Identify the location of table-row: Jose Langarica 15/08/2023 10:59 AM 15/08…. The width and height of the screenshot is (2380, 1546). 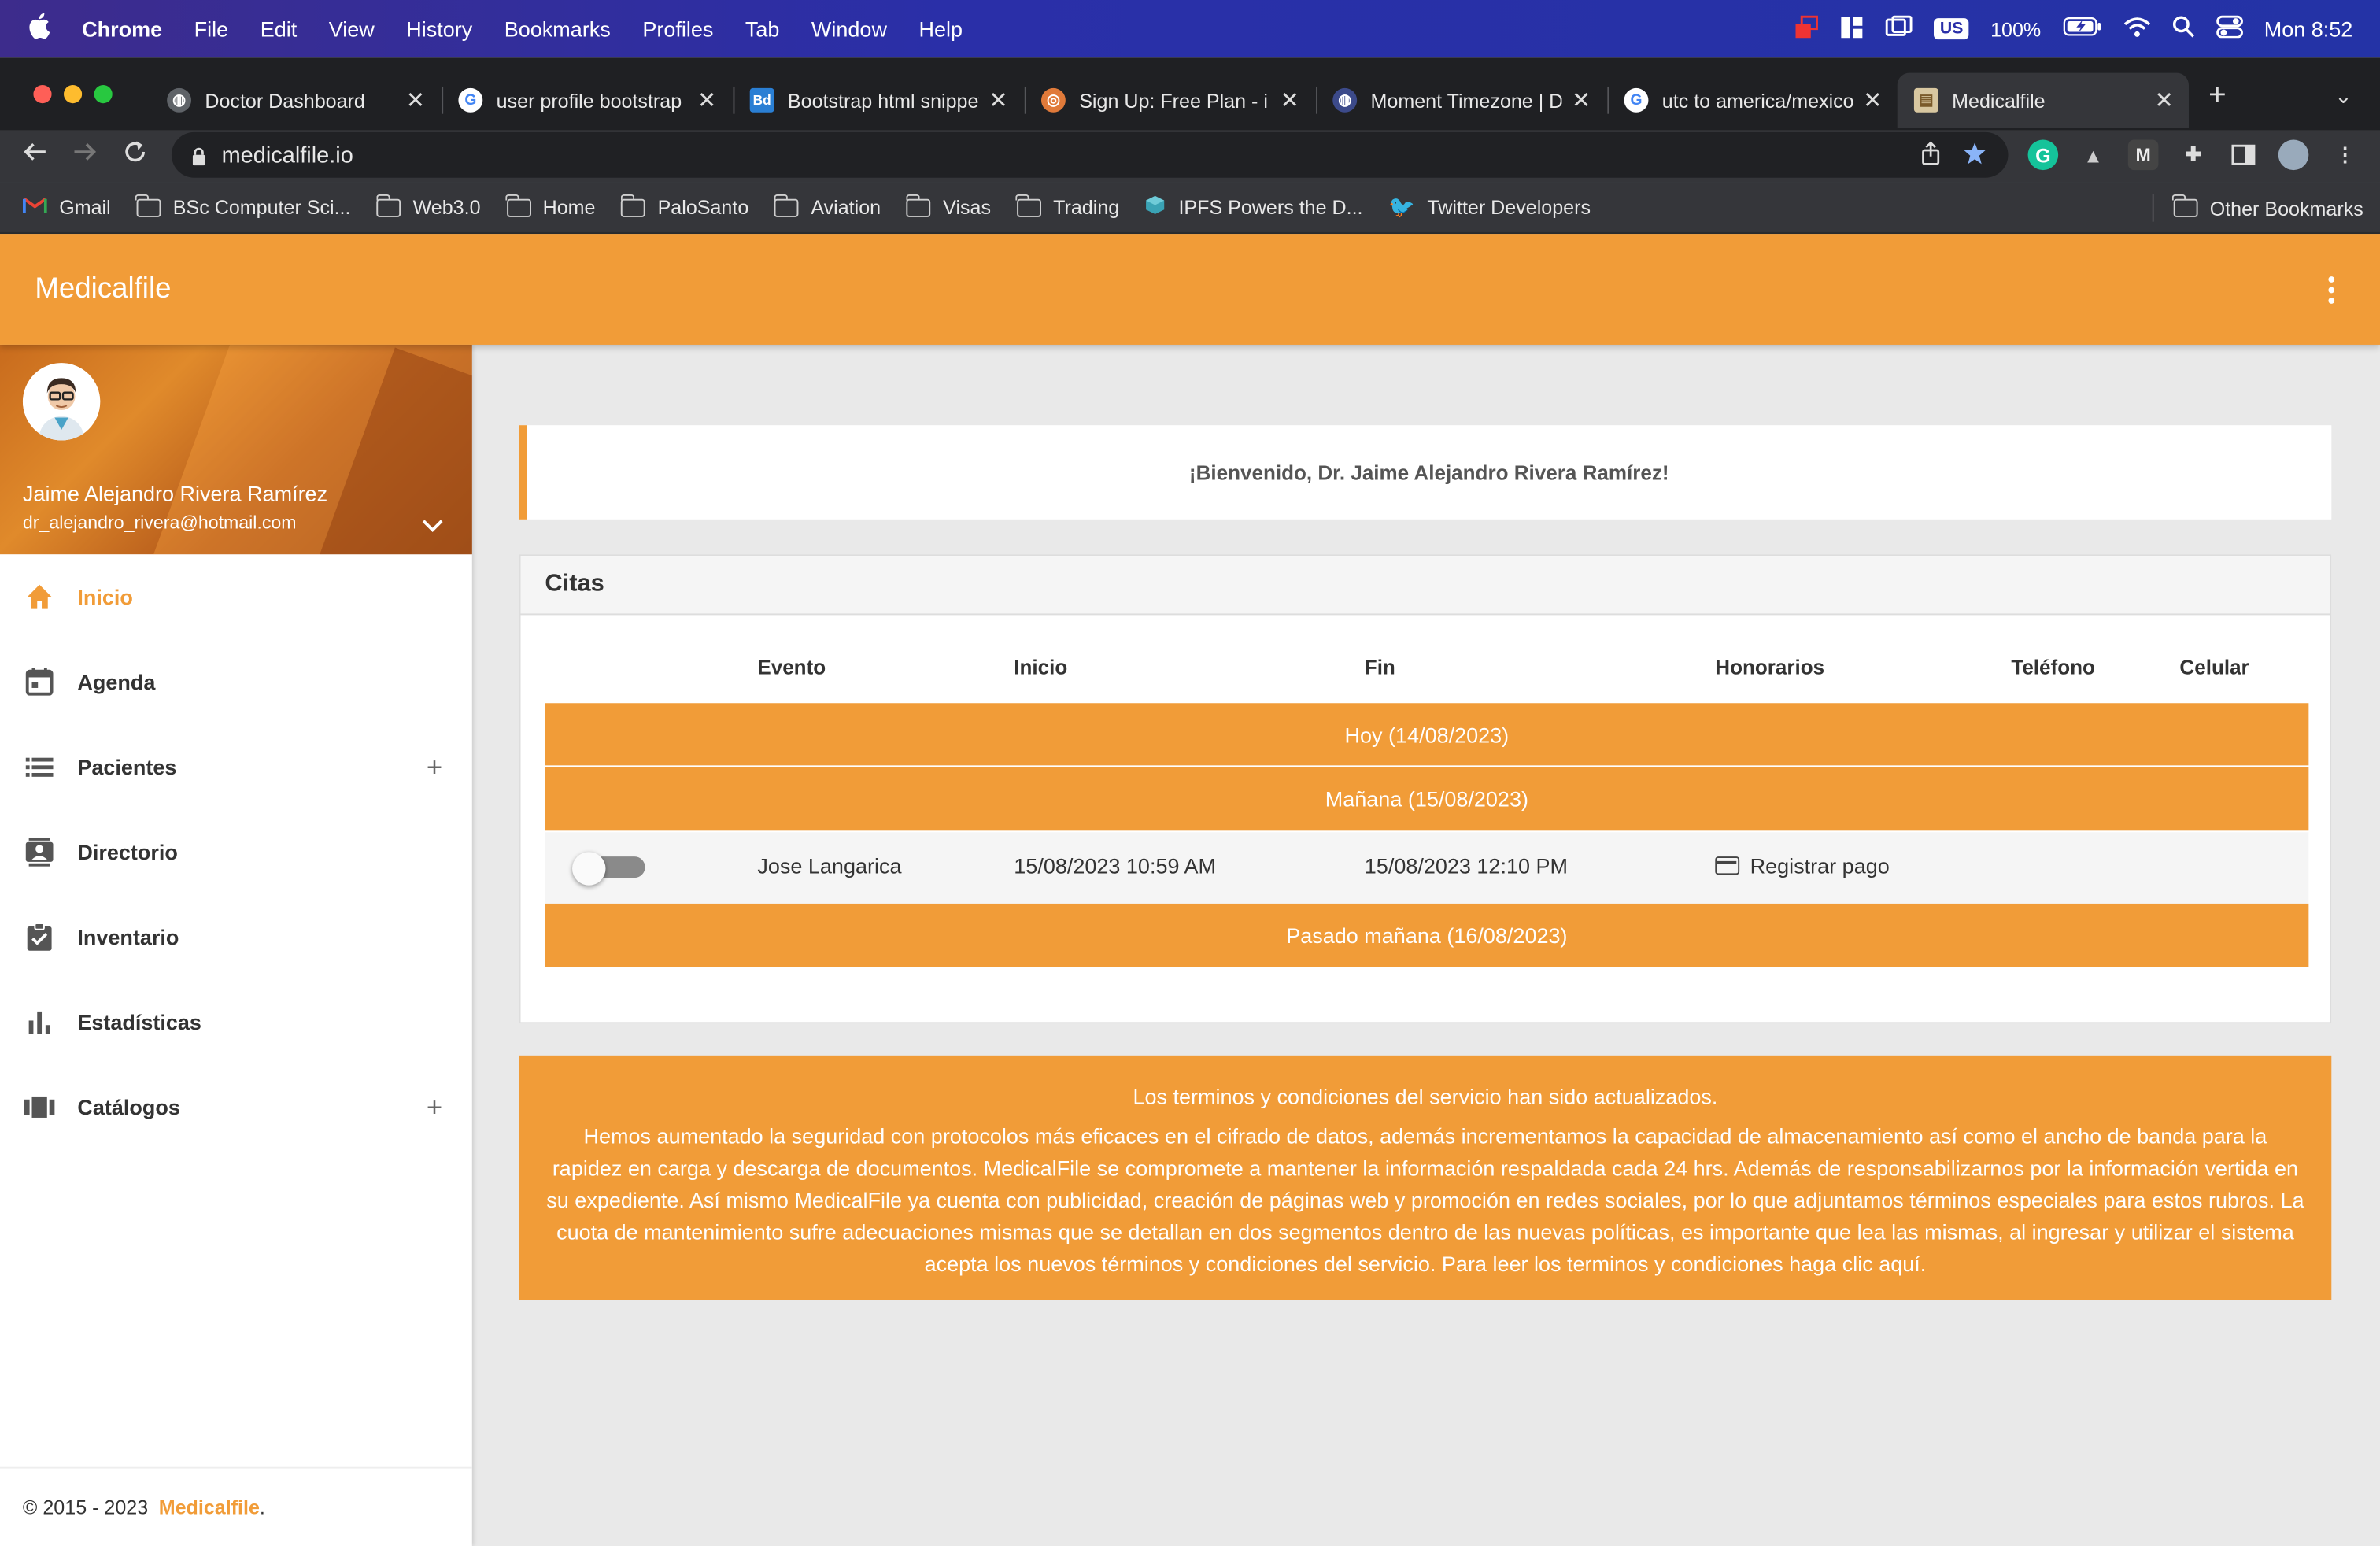
(1427, 868).